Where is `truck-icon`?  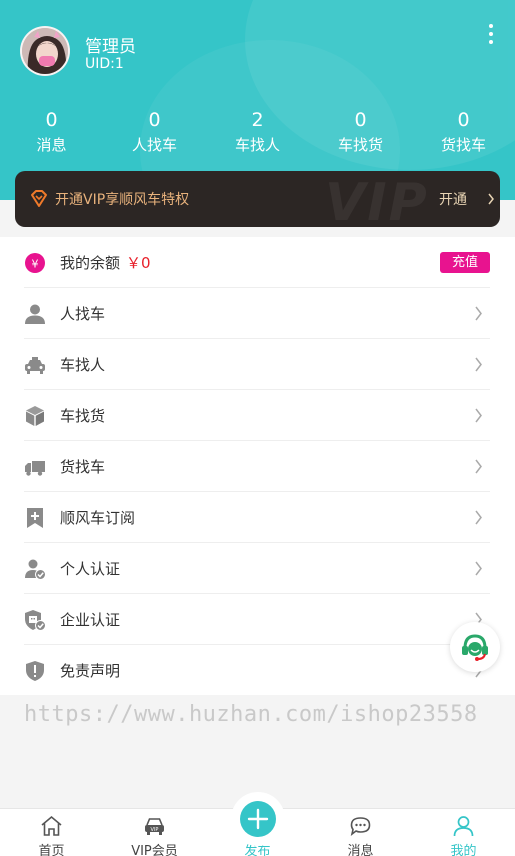
truck-icon is located at coordinates (35, 468).